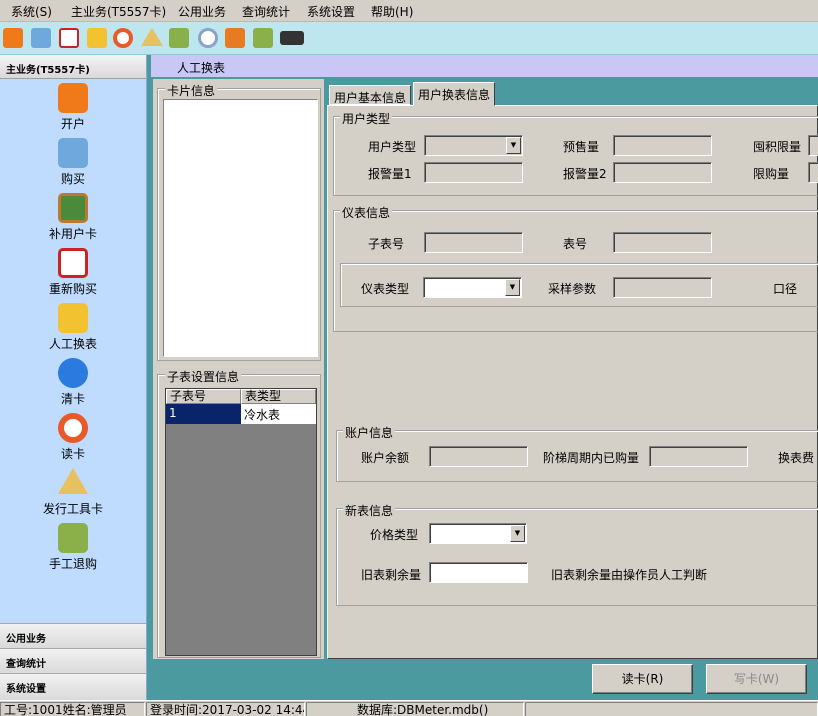 The image size is (818, 716). What do you see at coordinates (266, 11) in the screenshot?
I see `menu-query-statistics: 查询统计` at bounding box center [266, 11].